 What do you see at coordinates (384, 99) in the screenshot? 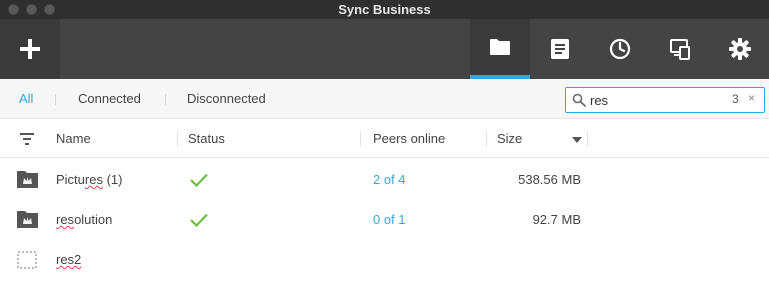
I see `filter-bar: All Connected Disconnected 3 ×` at bounding box center [384, 99].